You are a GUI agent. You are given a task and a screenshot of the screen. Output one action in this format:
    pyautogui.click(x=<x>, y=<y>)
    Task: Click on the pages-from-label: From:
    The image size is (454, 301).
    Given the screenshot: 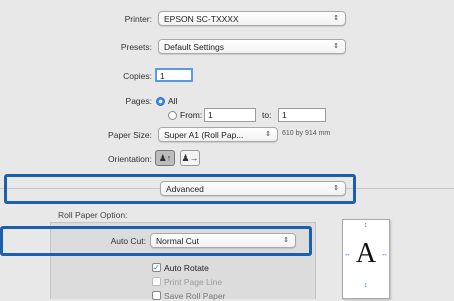 What is the action you would take?
    pyautogui.click(x=191, y=115)
    